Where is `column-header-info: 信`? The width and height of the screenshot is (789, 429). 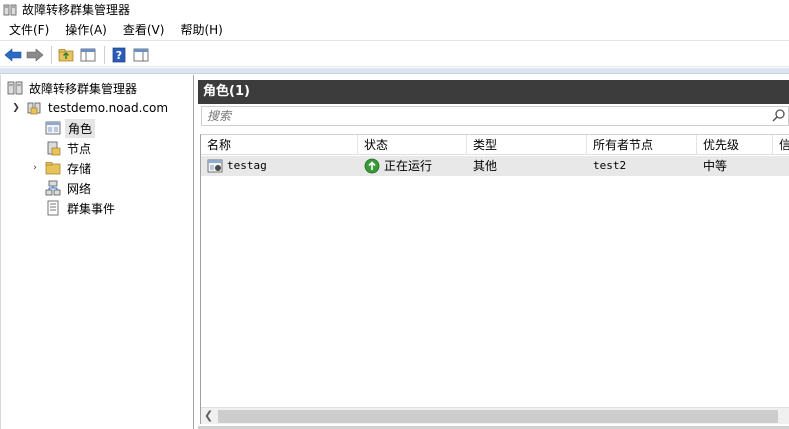 column-header-info: 信 is located at coordinates (781, 145).